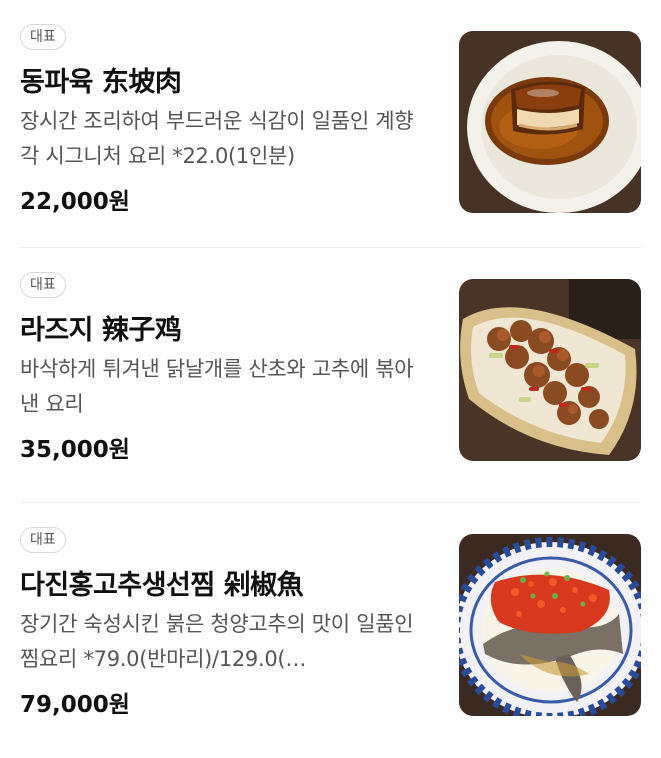 This screenshot has width=661, height=758. I want to click on menu-item-price: 22,000원, so click(75, 202).